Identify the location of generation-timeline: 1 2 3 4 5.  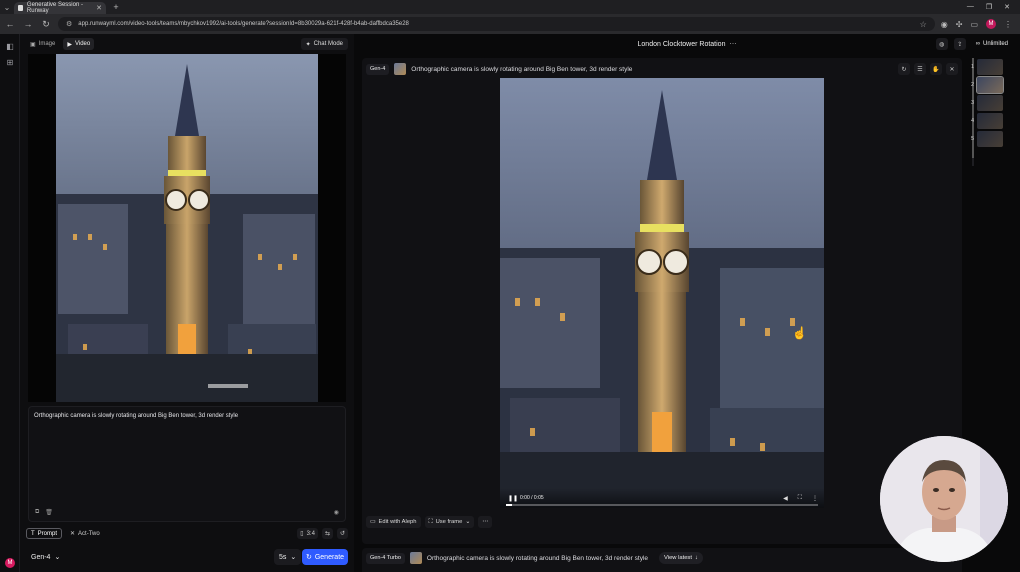
(990, 113).